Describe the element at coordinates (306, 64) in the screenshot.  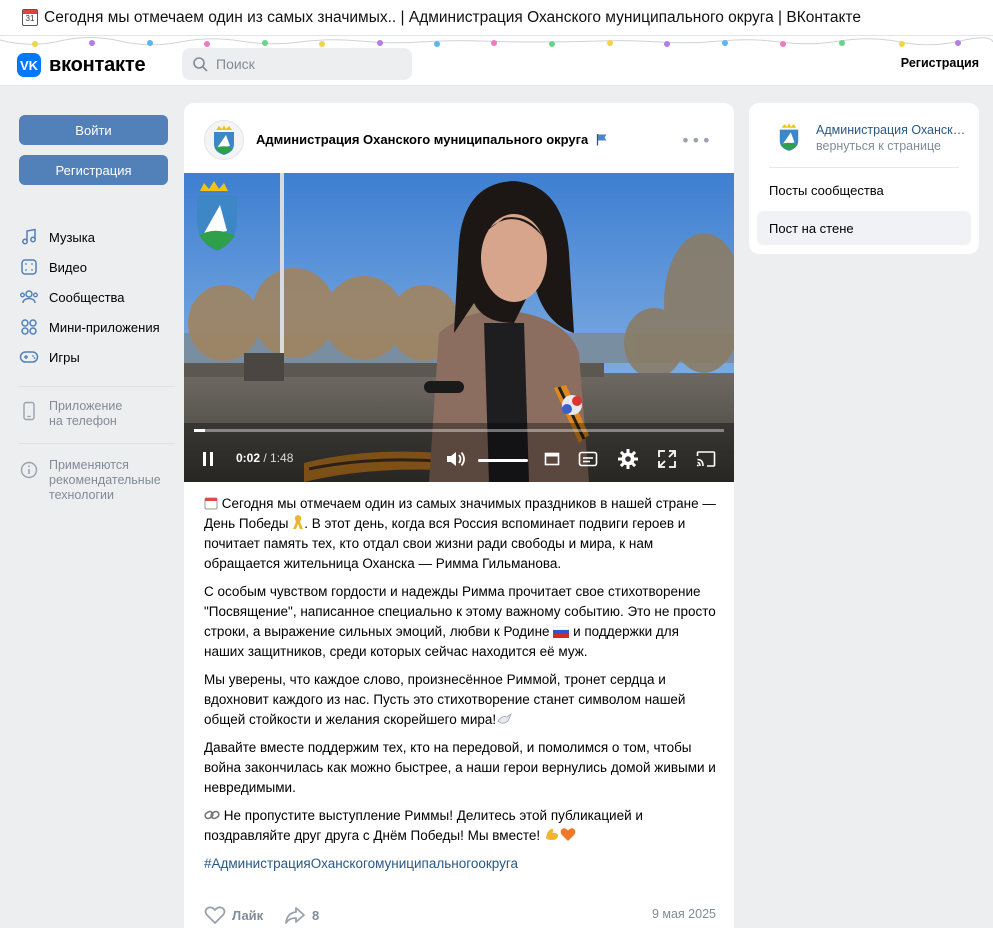
I see `search-input` at that location.